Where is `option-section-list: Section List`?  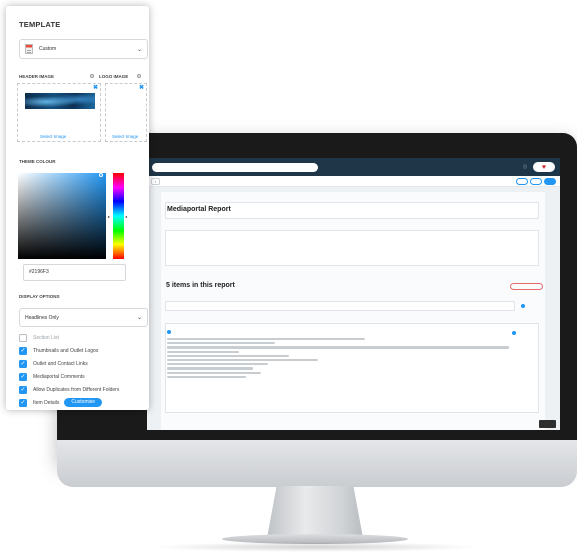 option-section-list: Section List is located at coordinates (39, 337).